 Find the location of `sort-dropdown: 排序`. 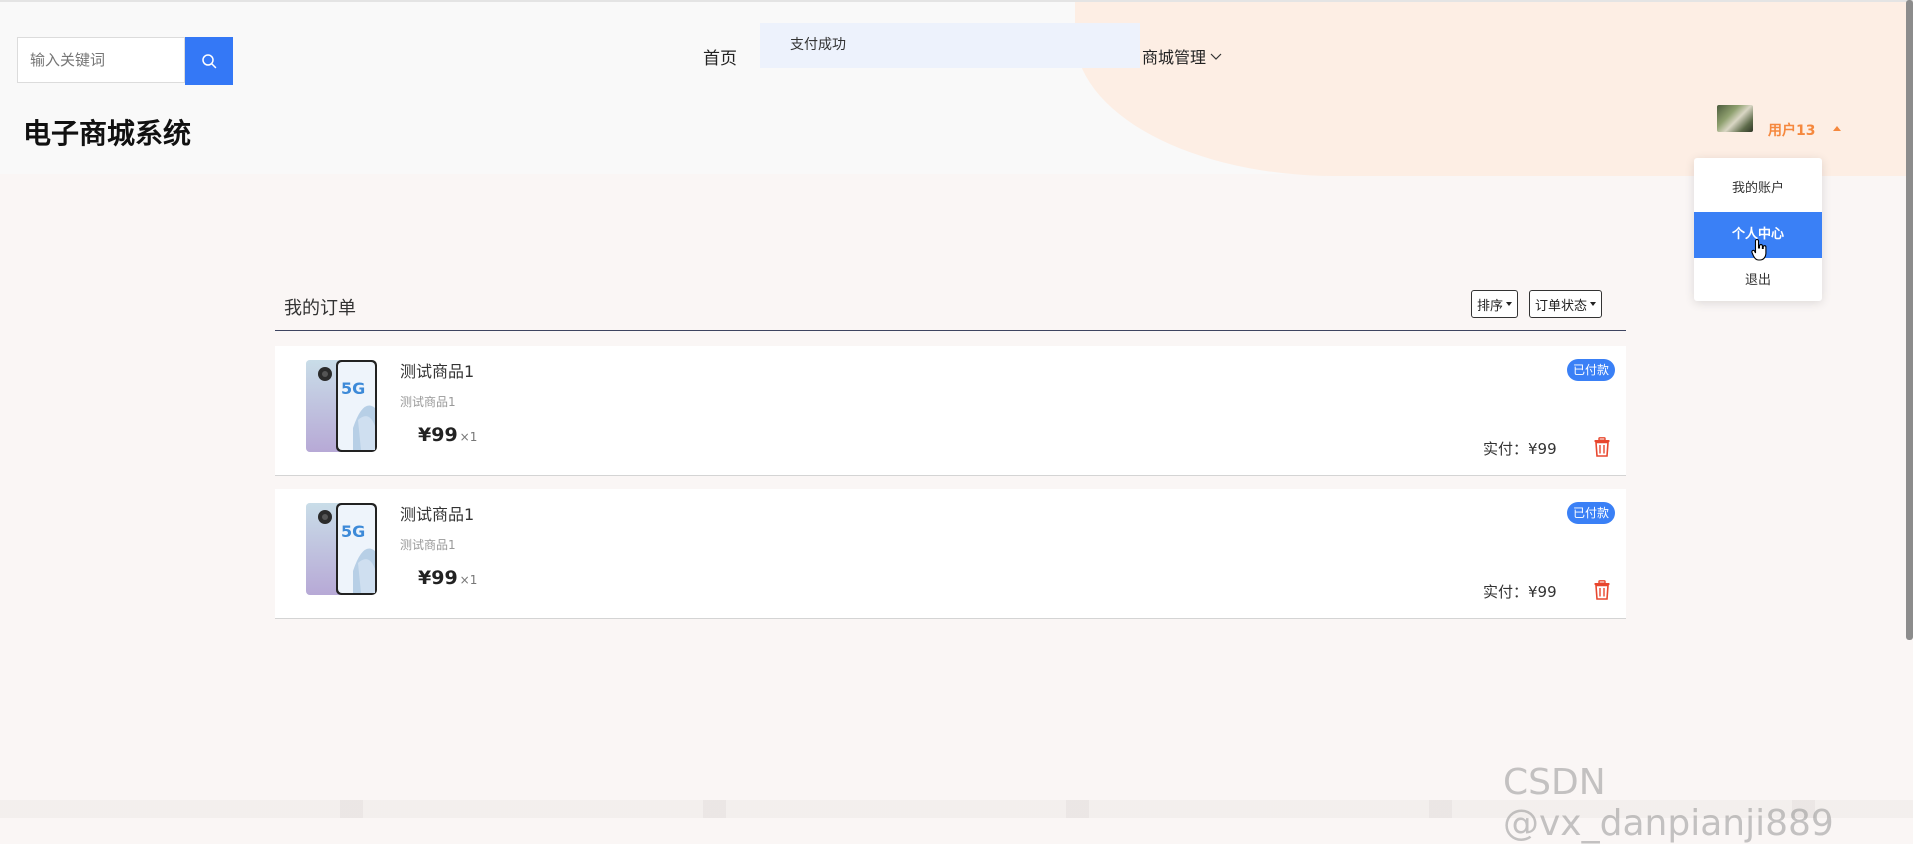

sort-dropdown: 排序 is located at coordinates (1495, 304).